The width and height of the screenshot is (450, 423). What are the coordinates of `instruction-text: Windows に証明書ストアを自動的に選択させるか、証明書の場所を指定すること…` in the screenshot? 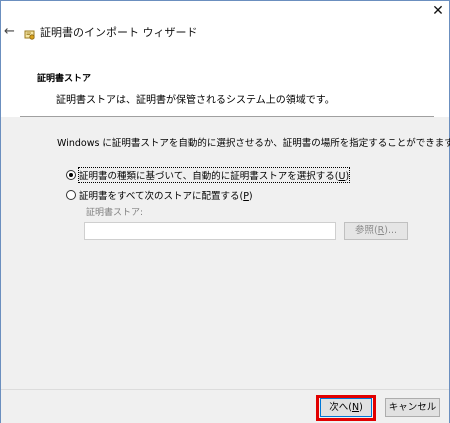 It's located at (253, 143).